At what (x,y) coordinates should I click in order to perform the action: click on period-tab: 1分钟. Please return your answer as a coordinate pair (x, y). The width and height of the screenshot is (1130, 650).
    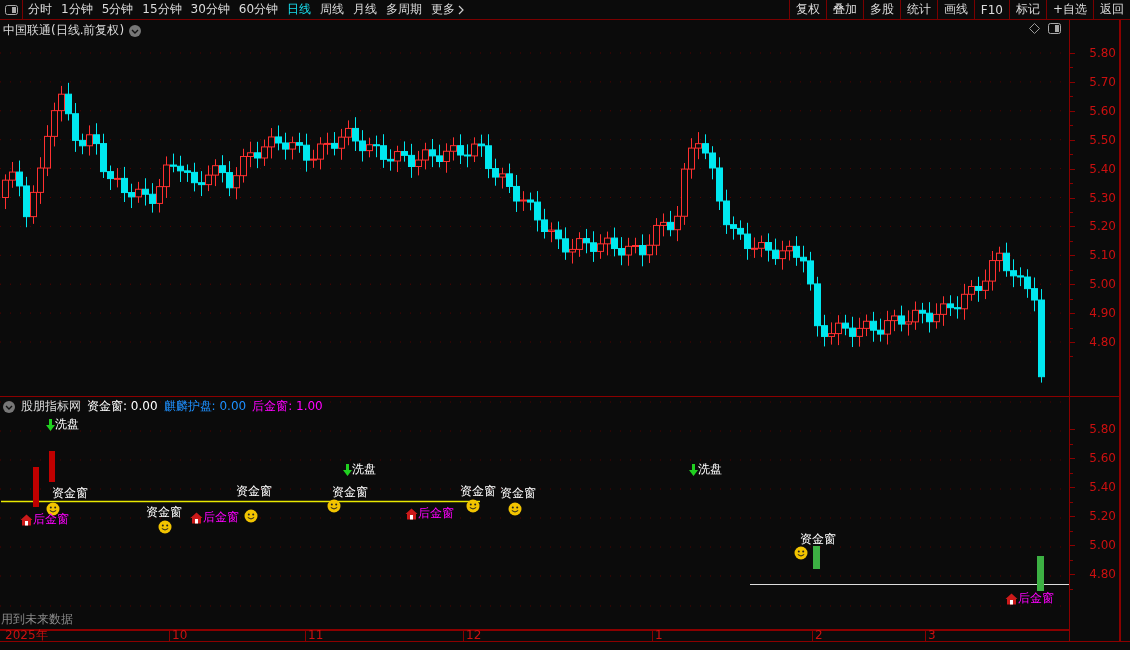
    Looking at the image, I should click on (77, 9).